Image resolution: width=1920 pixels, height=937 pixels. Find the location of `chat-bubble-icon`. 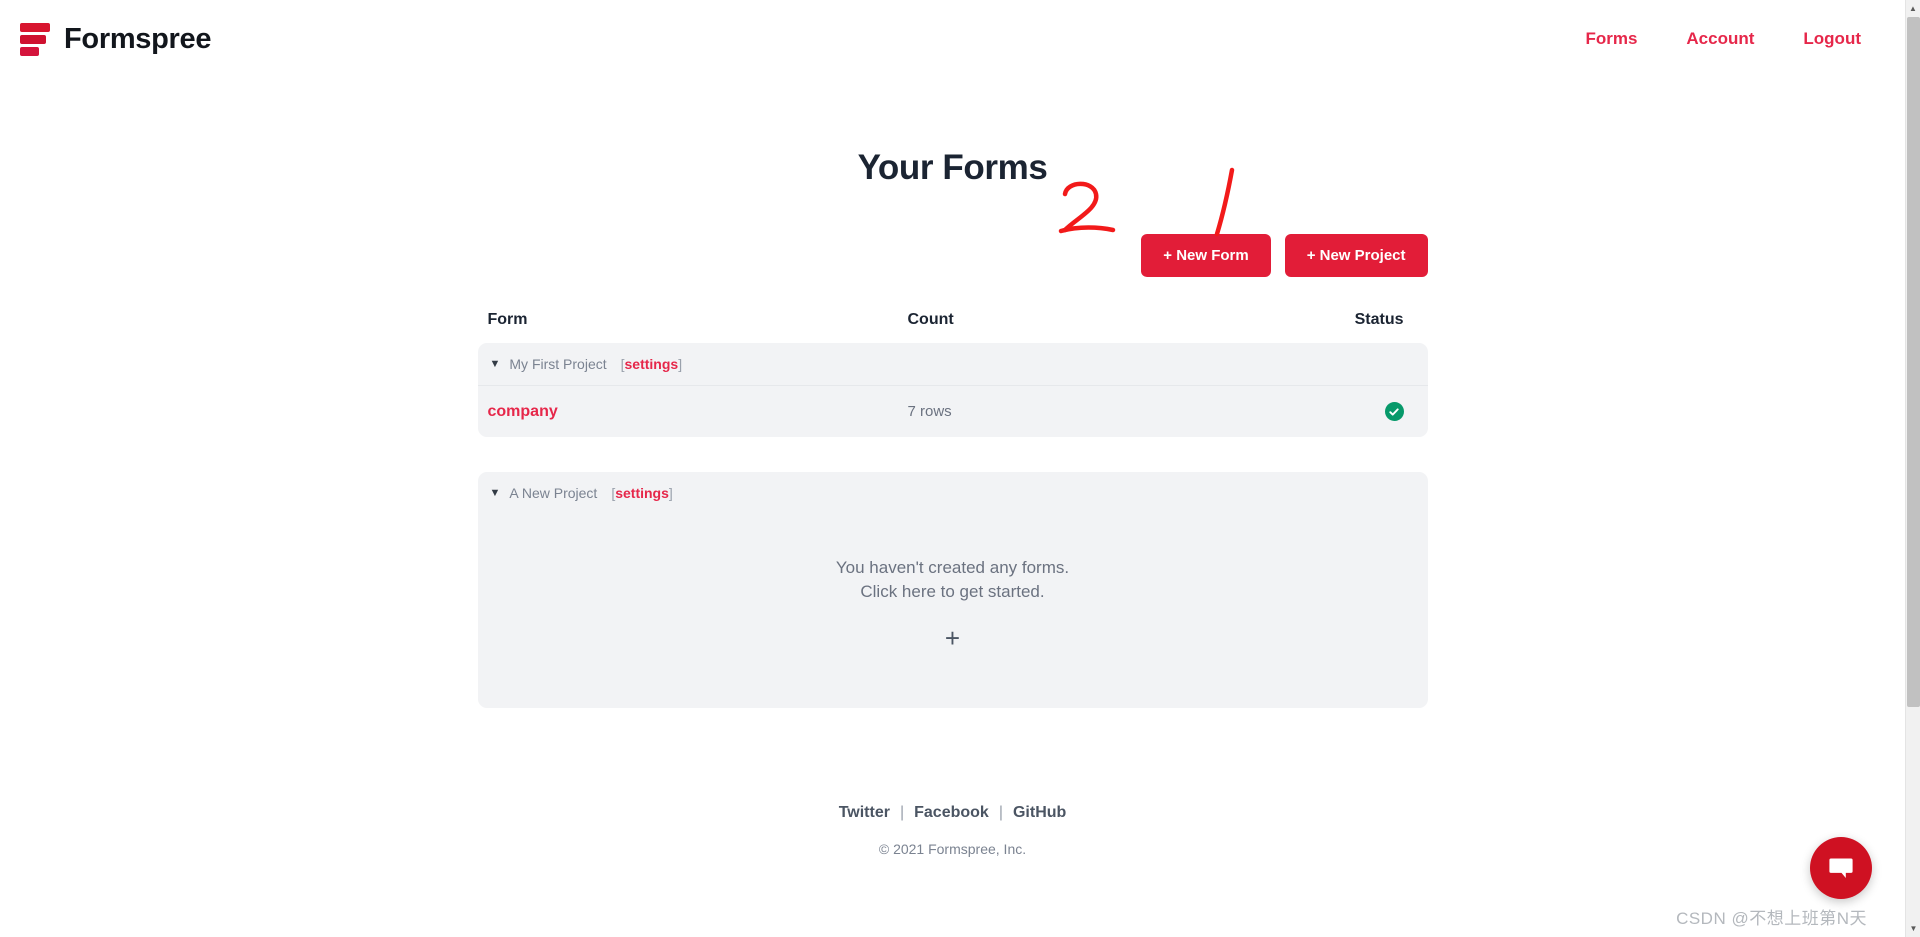

chat-bubble-icon is located at coordinates (1841, 868).